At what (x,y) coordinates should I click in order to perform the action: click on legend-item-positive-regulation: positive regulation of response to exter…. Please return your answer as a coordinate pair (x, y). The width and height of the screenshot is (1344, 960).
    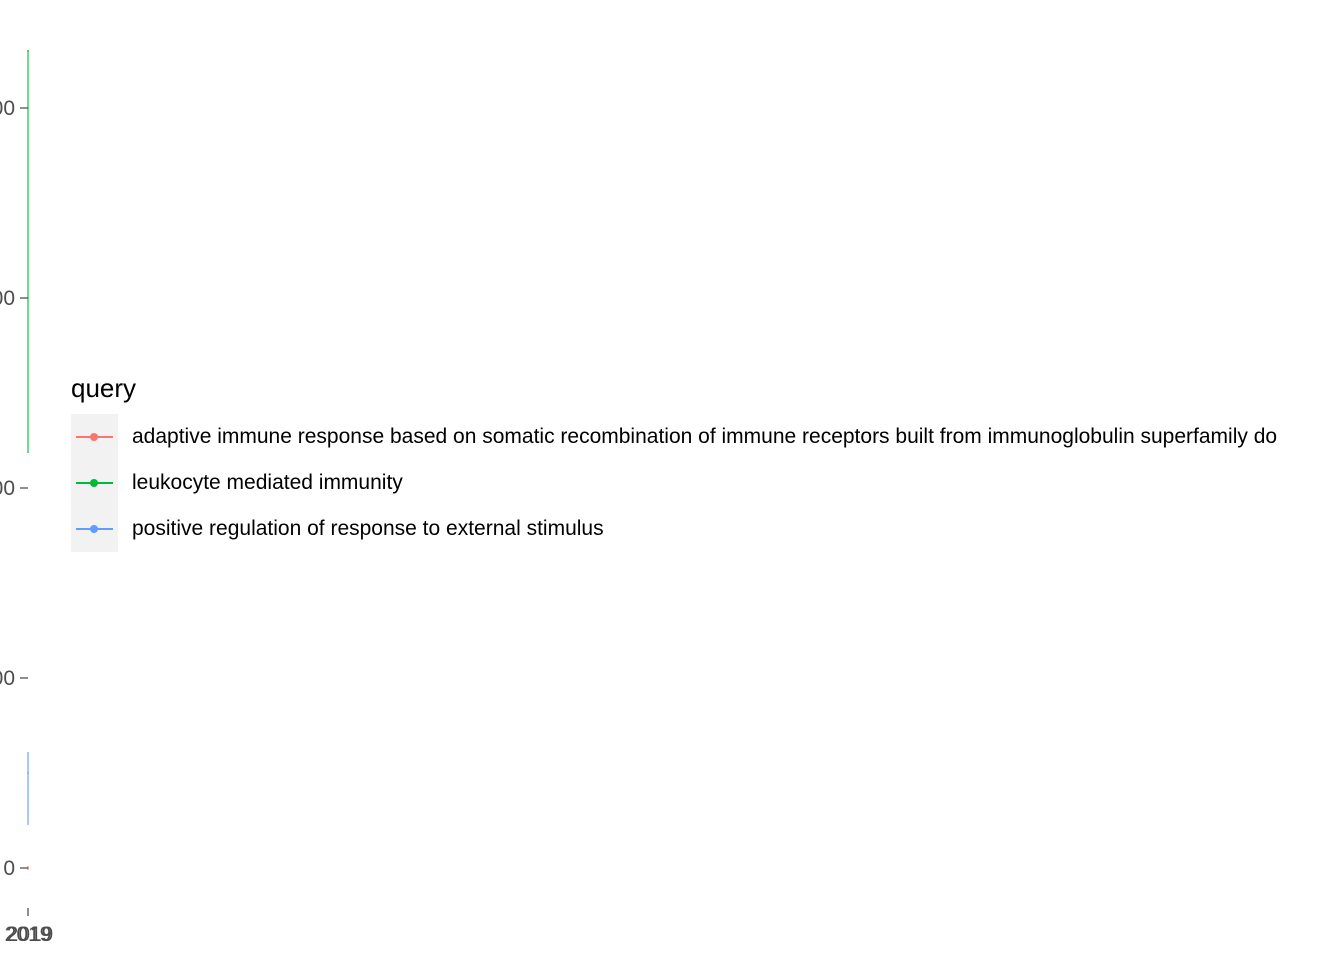
    Looking at the image, I should click on (707, 529).